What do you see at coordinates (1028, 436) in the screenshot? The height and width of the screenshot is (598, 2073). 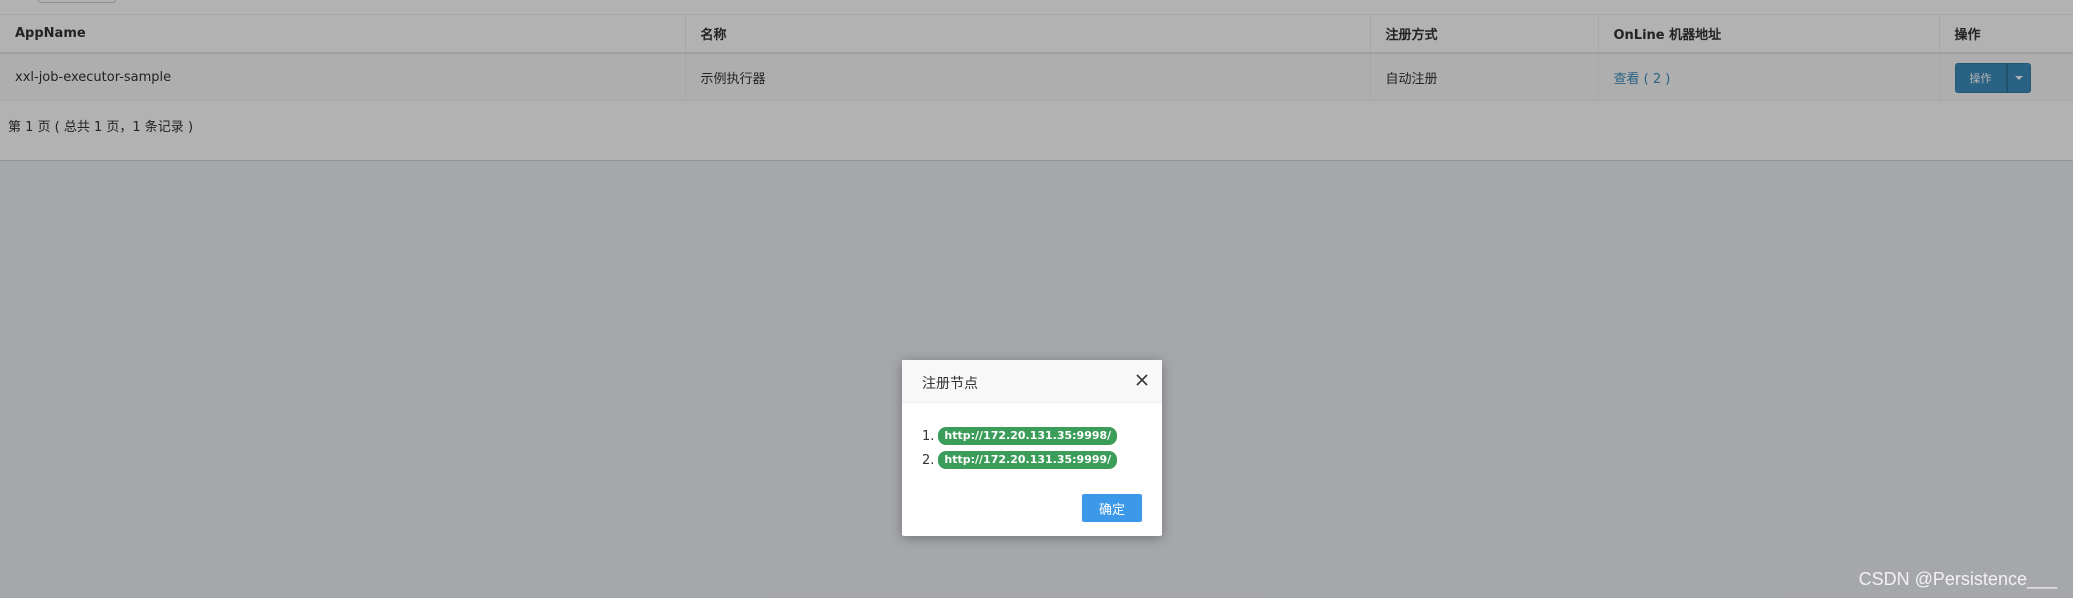 I see `node-address-badge: http://172.20.131.35:9998/` at bounding box center [1028, 436].